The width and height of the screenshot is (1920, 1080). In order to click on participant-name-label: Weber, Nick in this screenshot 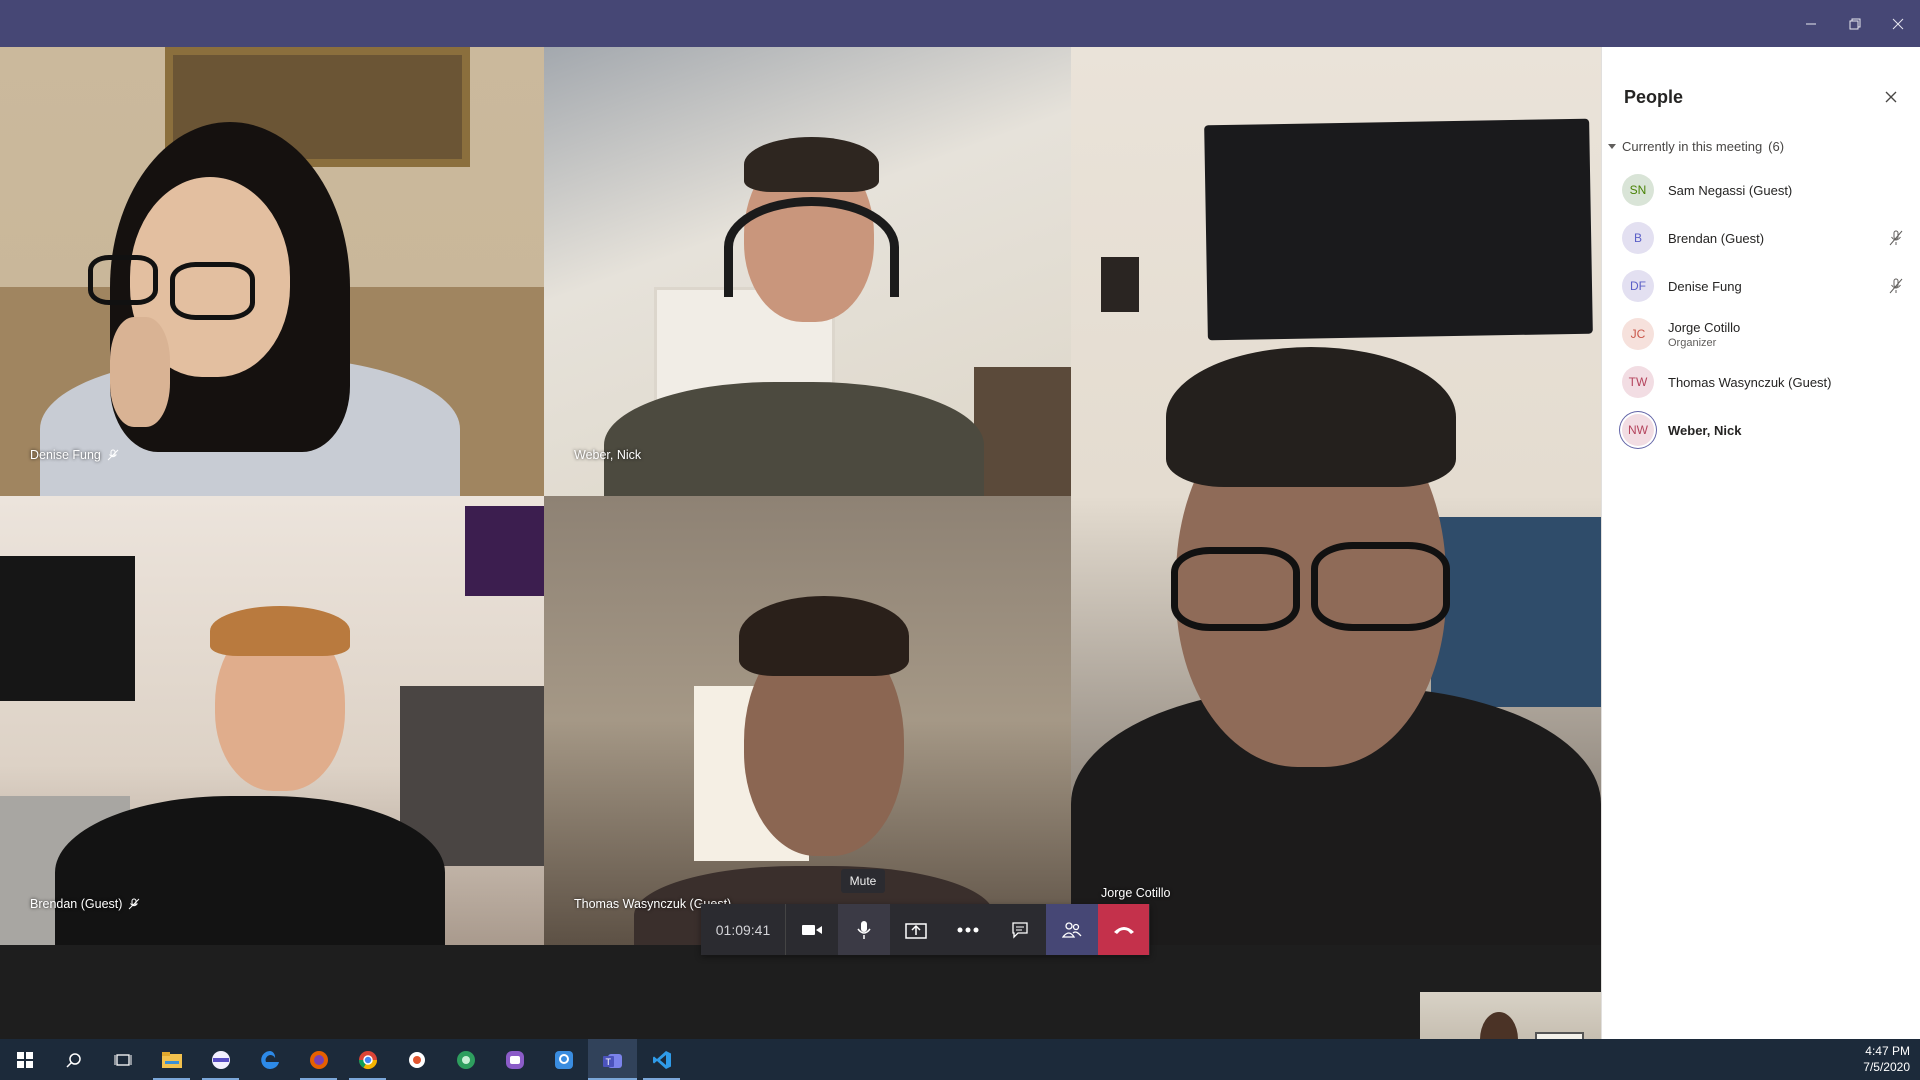, I will do `click(608, 455)`.